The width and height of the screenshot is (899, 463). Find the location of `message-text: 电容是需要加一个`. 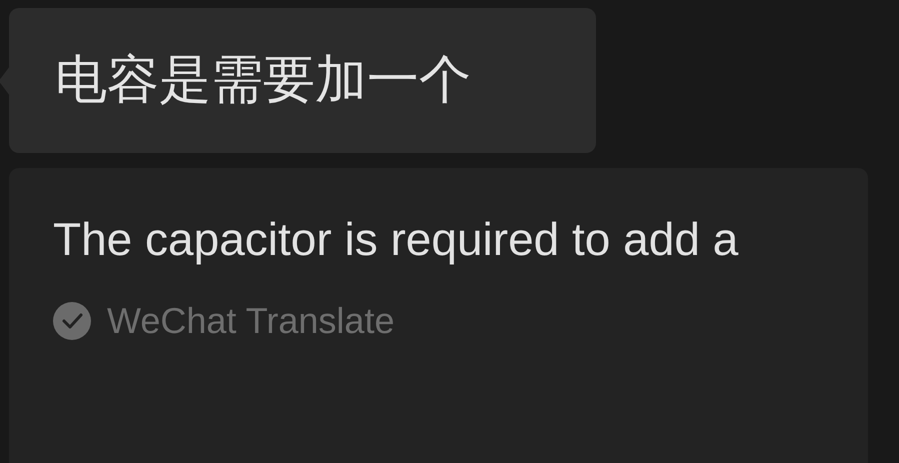

message-text: 电容是需要加一个 is located at coordinates (263, 80).